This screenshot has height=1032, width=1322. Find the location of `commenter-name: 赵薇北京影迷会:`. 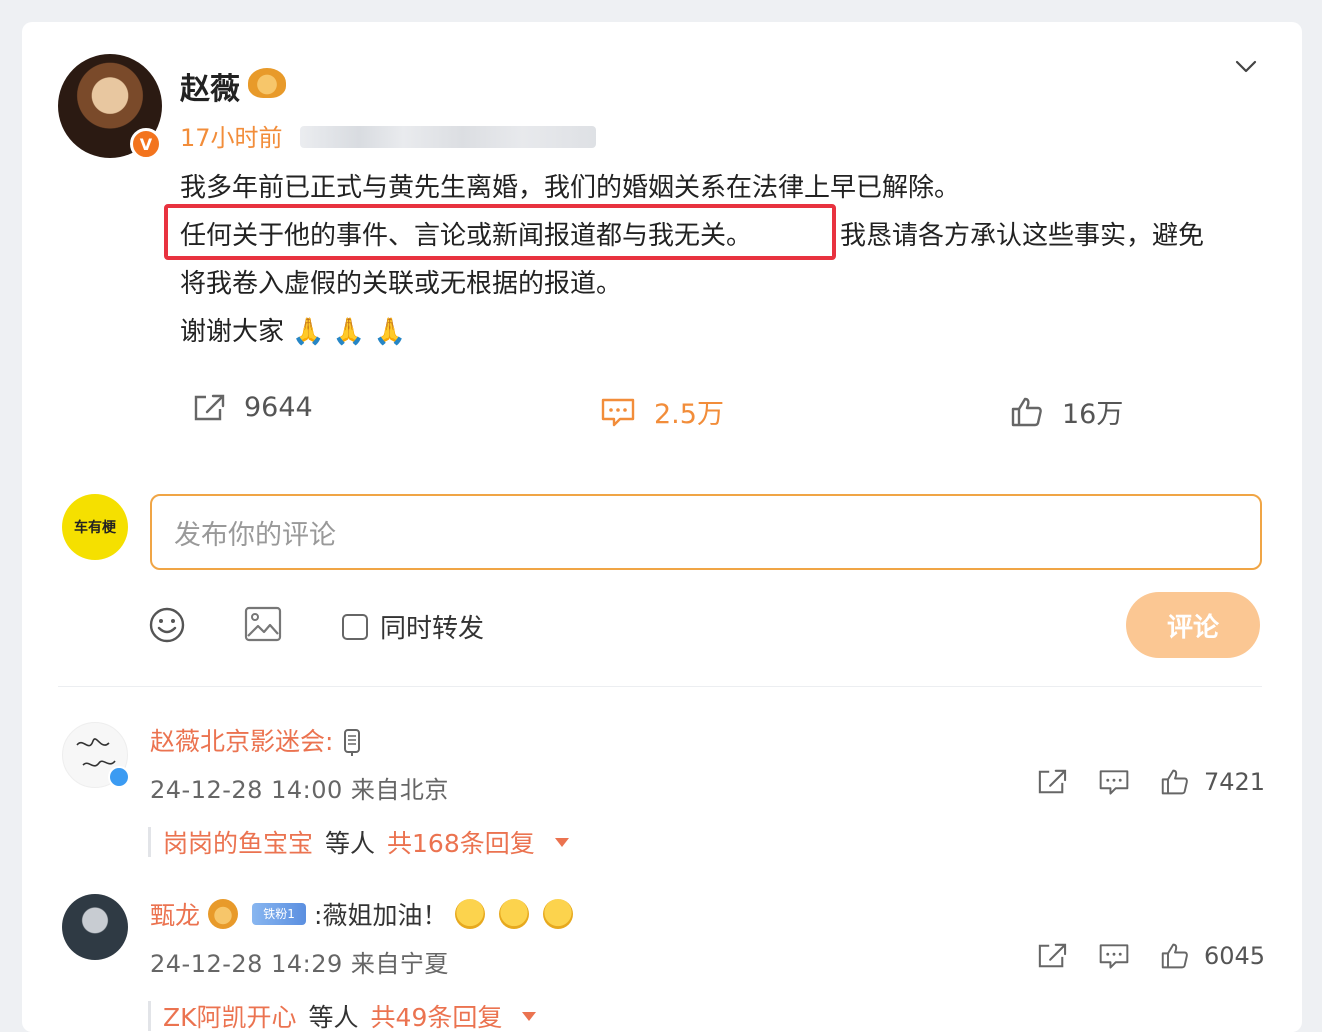

commenter-name: 赵薇北京影迷会: is located at coordinates (256, 740).